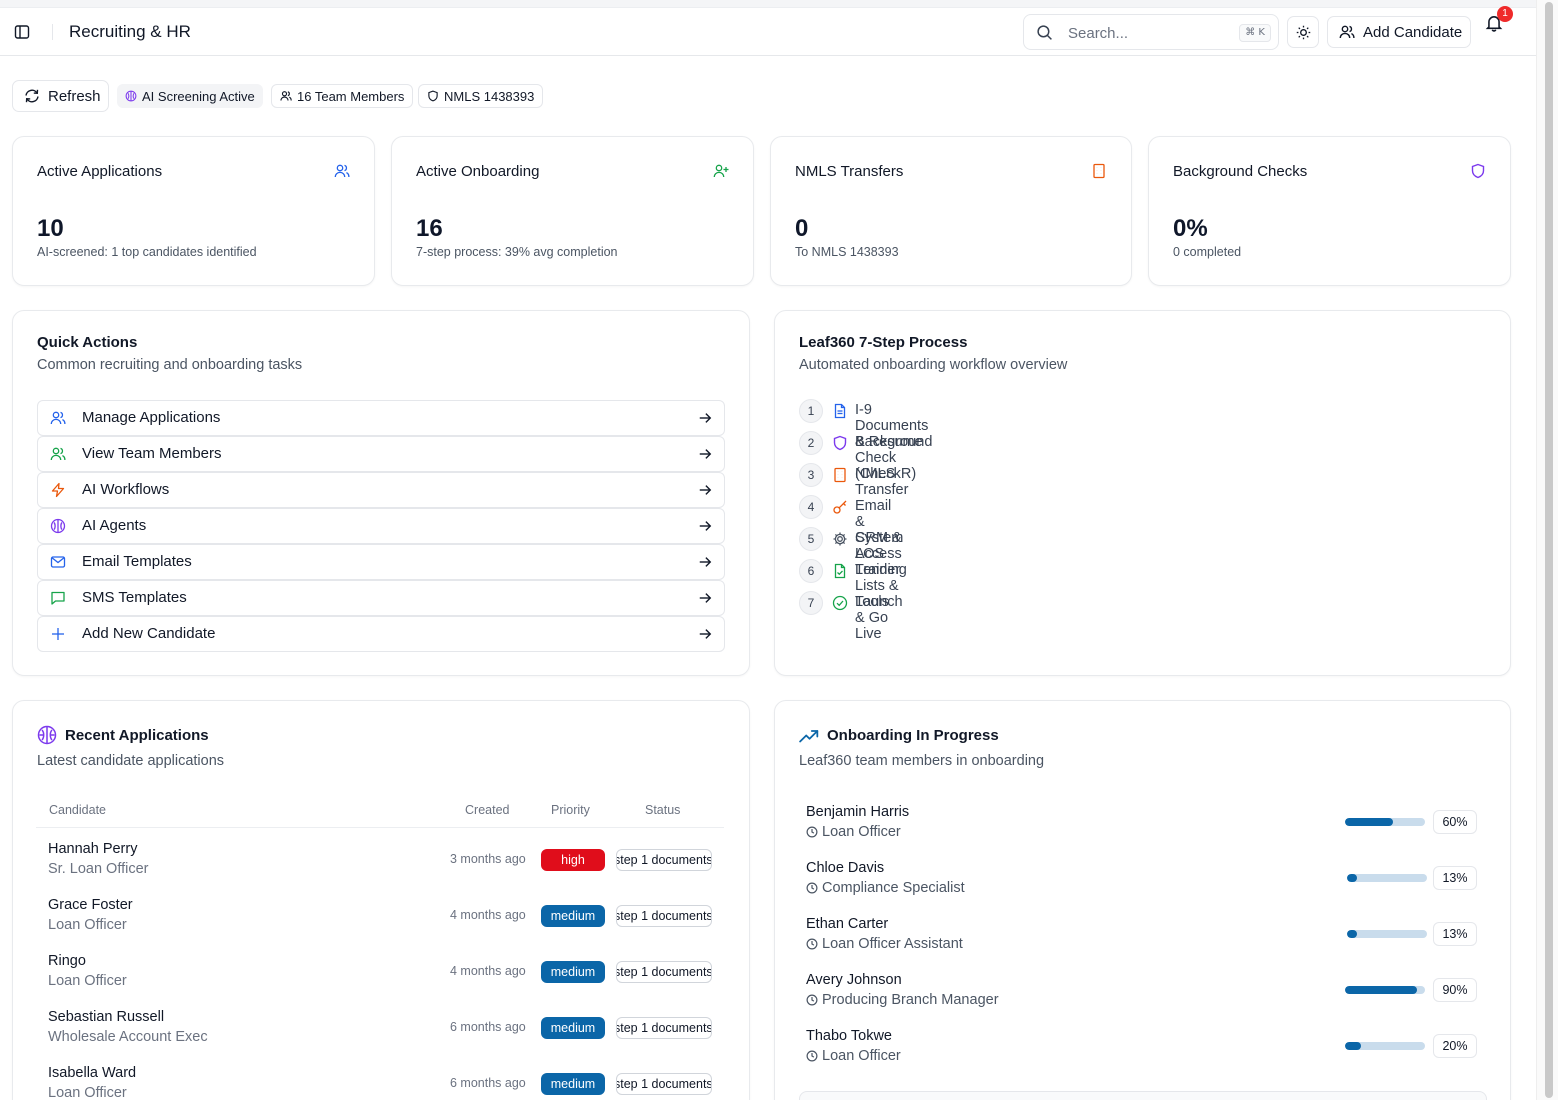 This screenshot has width=1558, height=1100. I want to click on step-number: 5, so click(811, 539).